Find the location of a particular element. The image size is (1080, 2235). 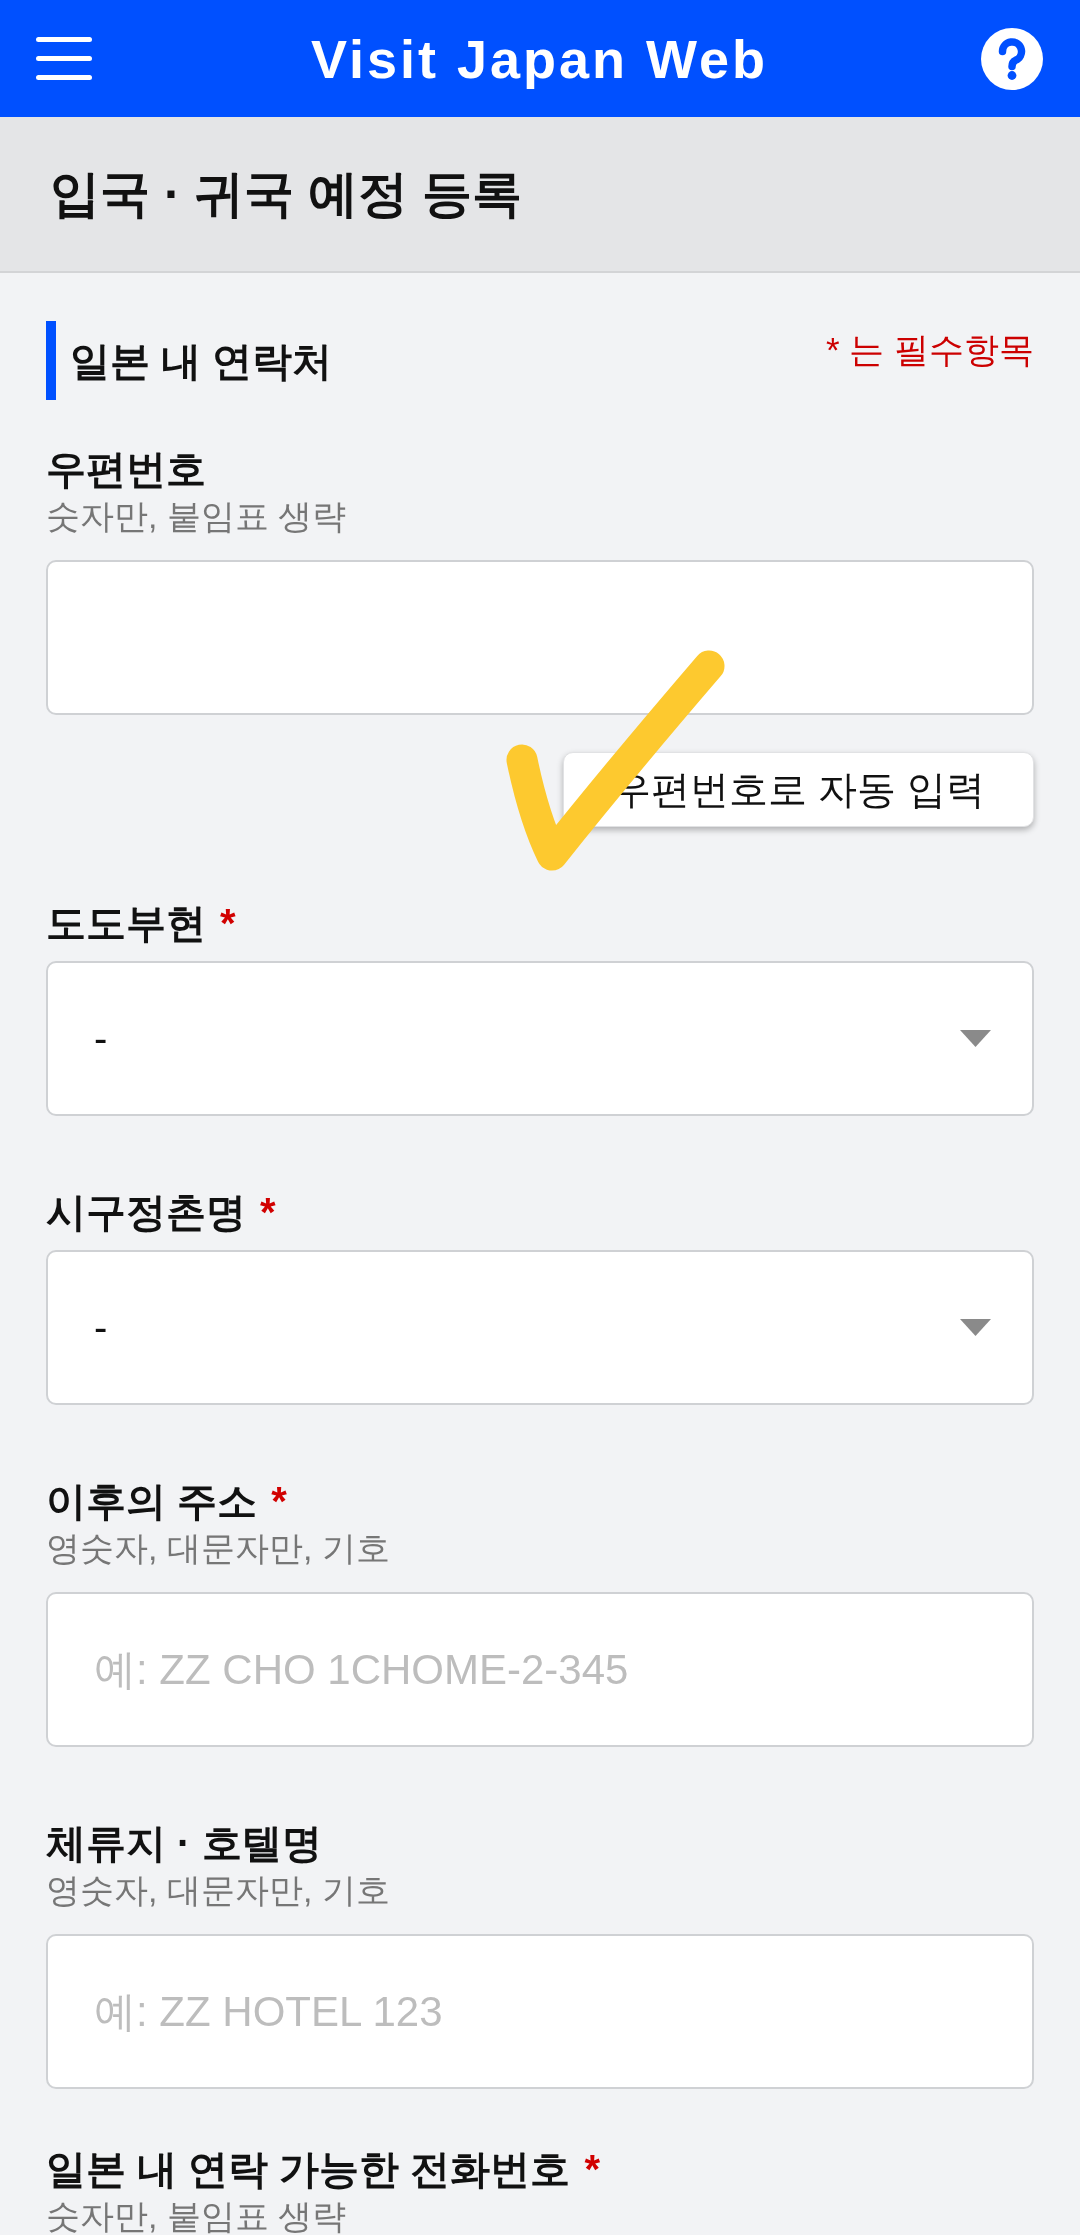

menu-button is located at coordinates (64, 58).